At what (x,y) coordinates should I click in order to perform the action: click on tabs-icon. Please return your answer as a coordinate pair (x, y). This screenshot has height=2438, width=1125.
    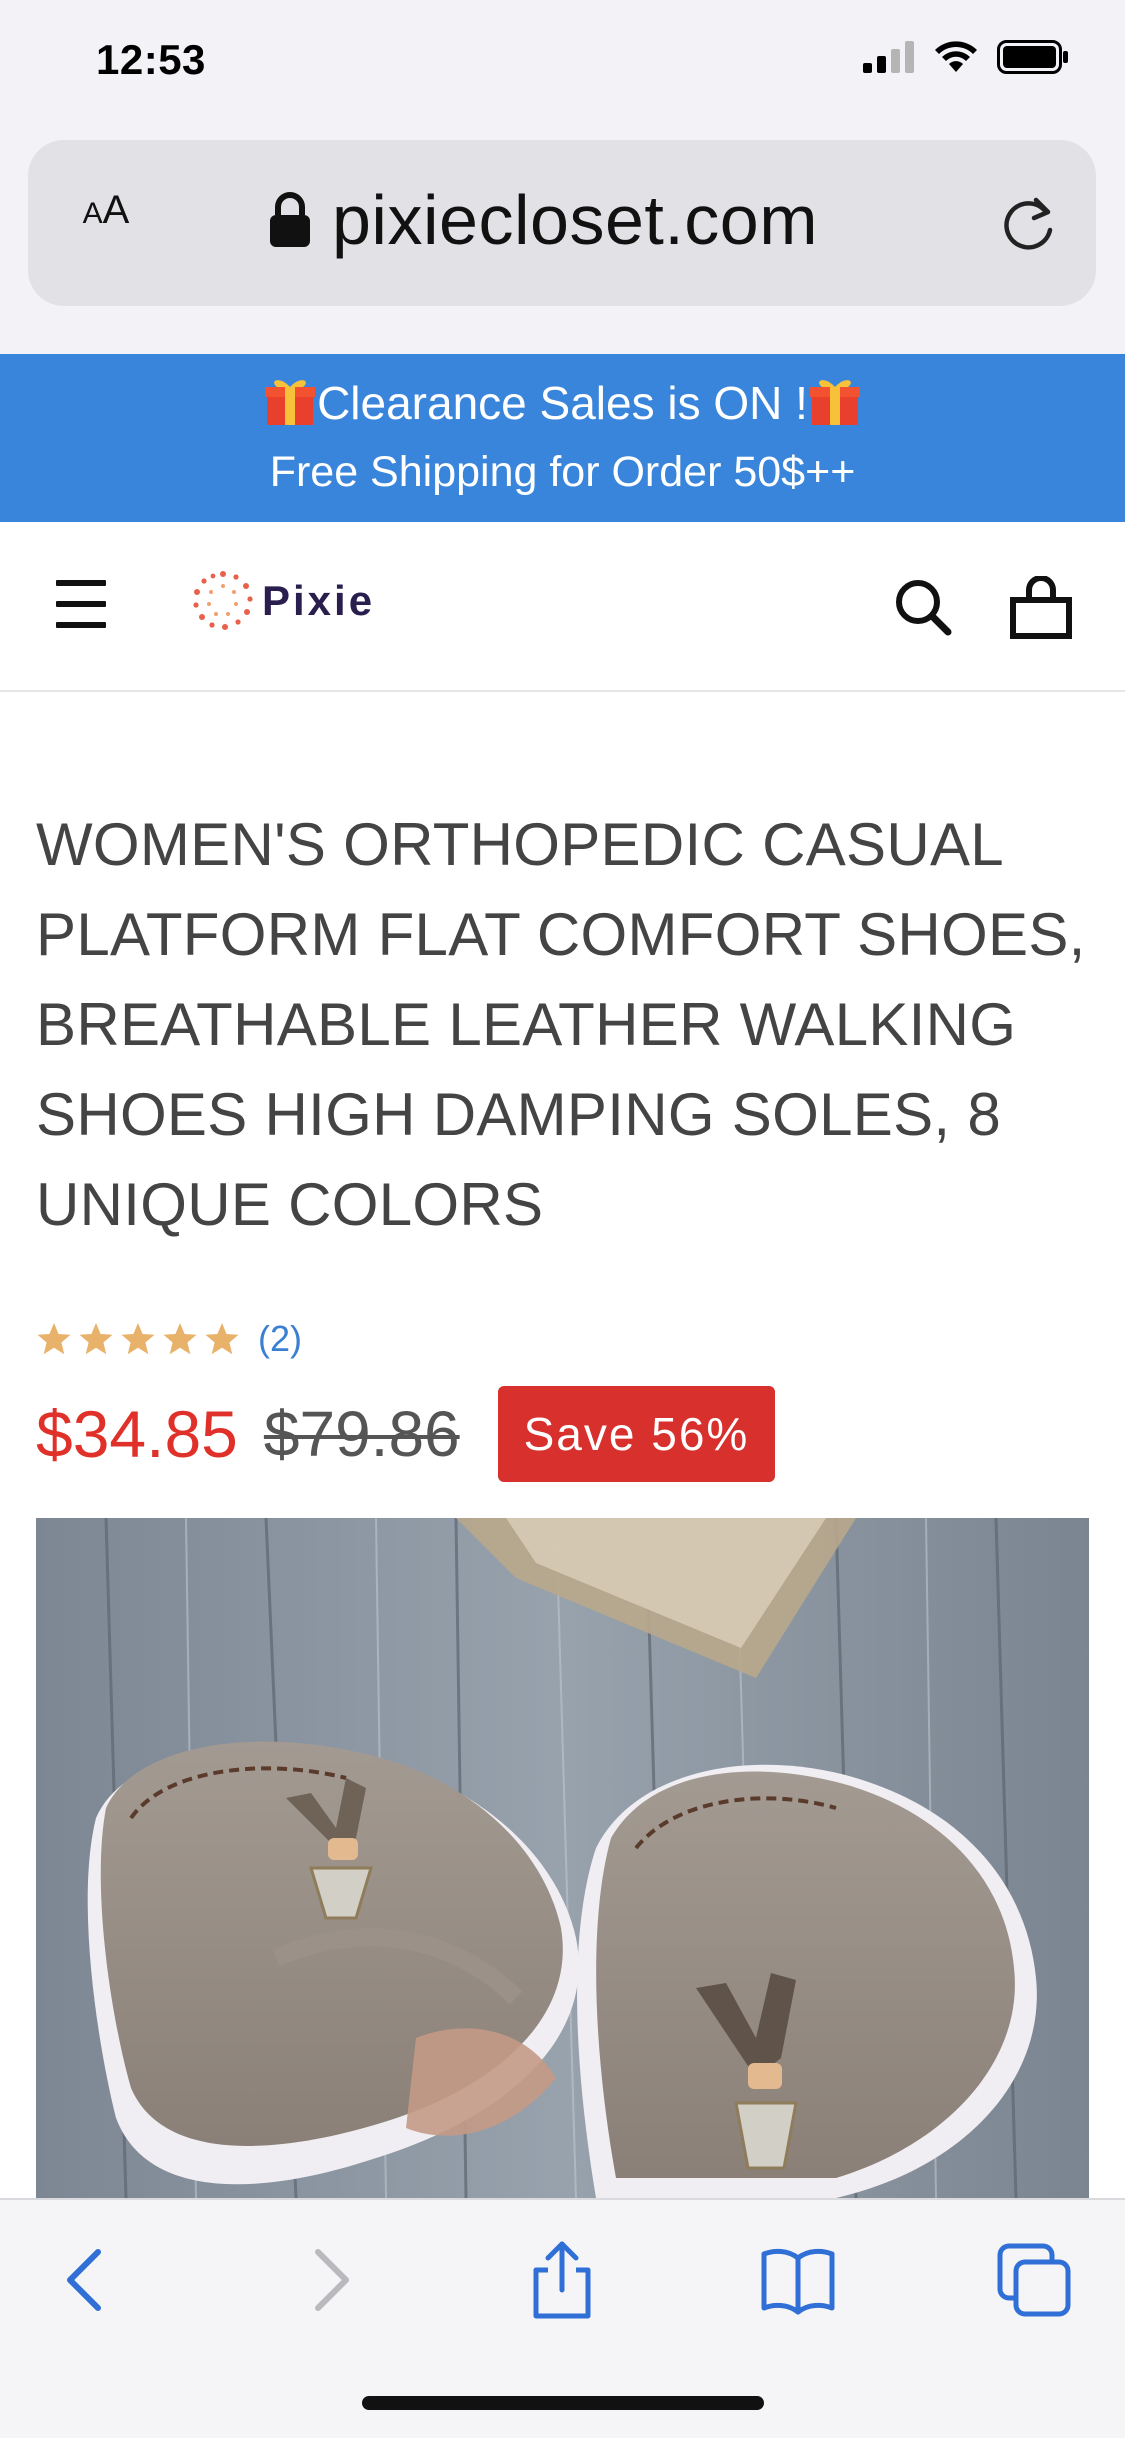
    Looking at the image, I should click on (1034, 2280).